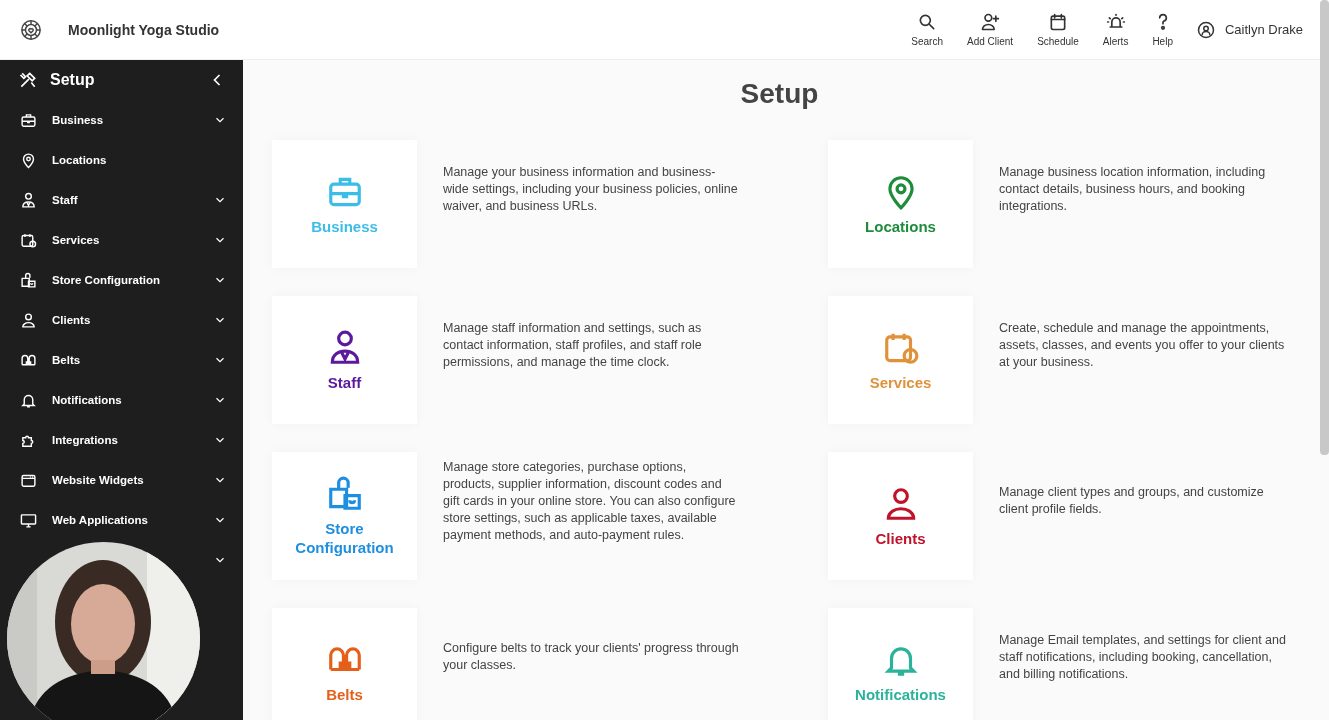 This screenshot has width=1329, height=720. What do you see at coordinates (591, 657) in the screenshot?
I see `description: Configure belts to track your clients' progress through your classes.` at bounding box center [591, 657].